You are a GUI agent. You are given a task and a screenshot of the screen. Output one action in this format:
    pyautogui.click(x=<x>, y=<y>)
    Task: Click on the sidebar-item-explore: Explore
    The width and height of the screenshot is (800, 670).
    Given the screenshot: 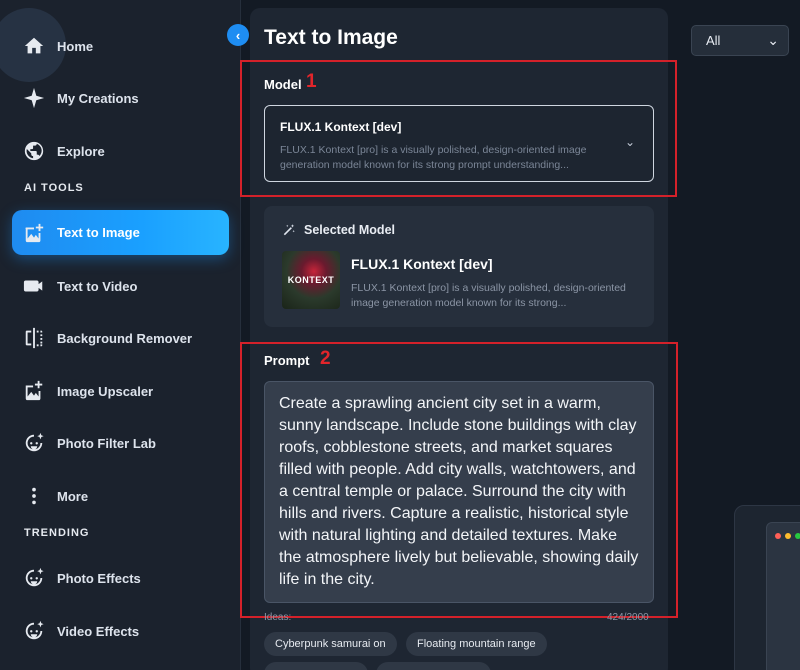 What is the action you would take?
    pyautogui.click(x=120, y=151)
    